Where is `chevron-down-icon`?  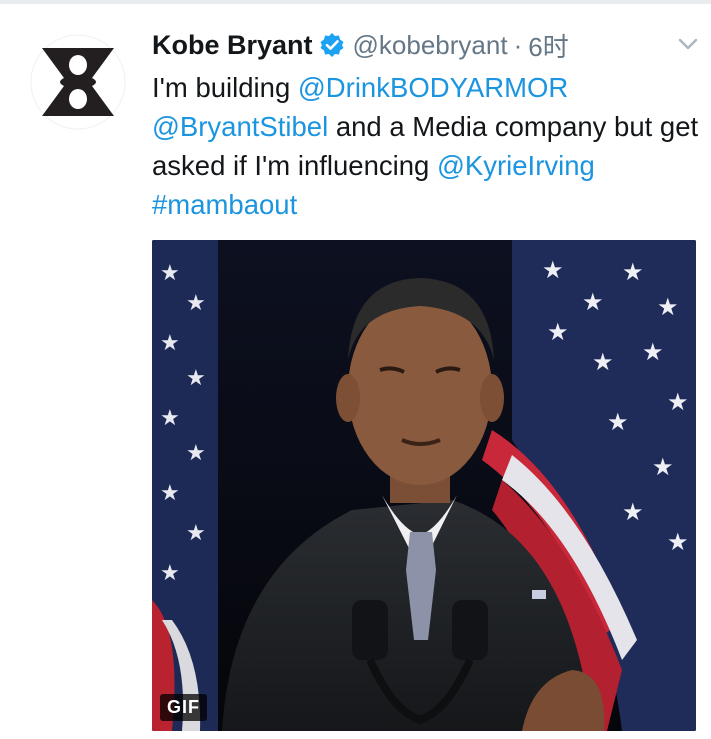 chevron-down-icon is located at coordinates (688, 44).